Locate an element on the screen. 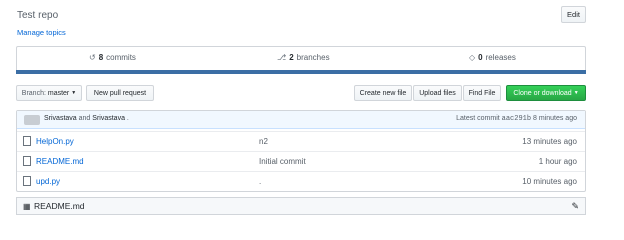 This screenshot has height=240, width=624. releases-link: ◇ 0 releases is located at coordinates (492, 57).